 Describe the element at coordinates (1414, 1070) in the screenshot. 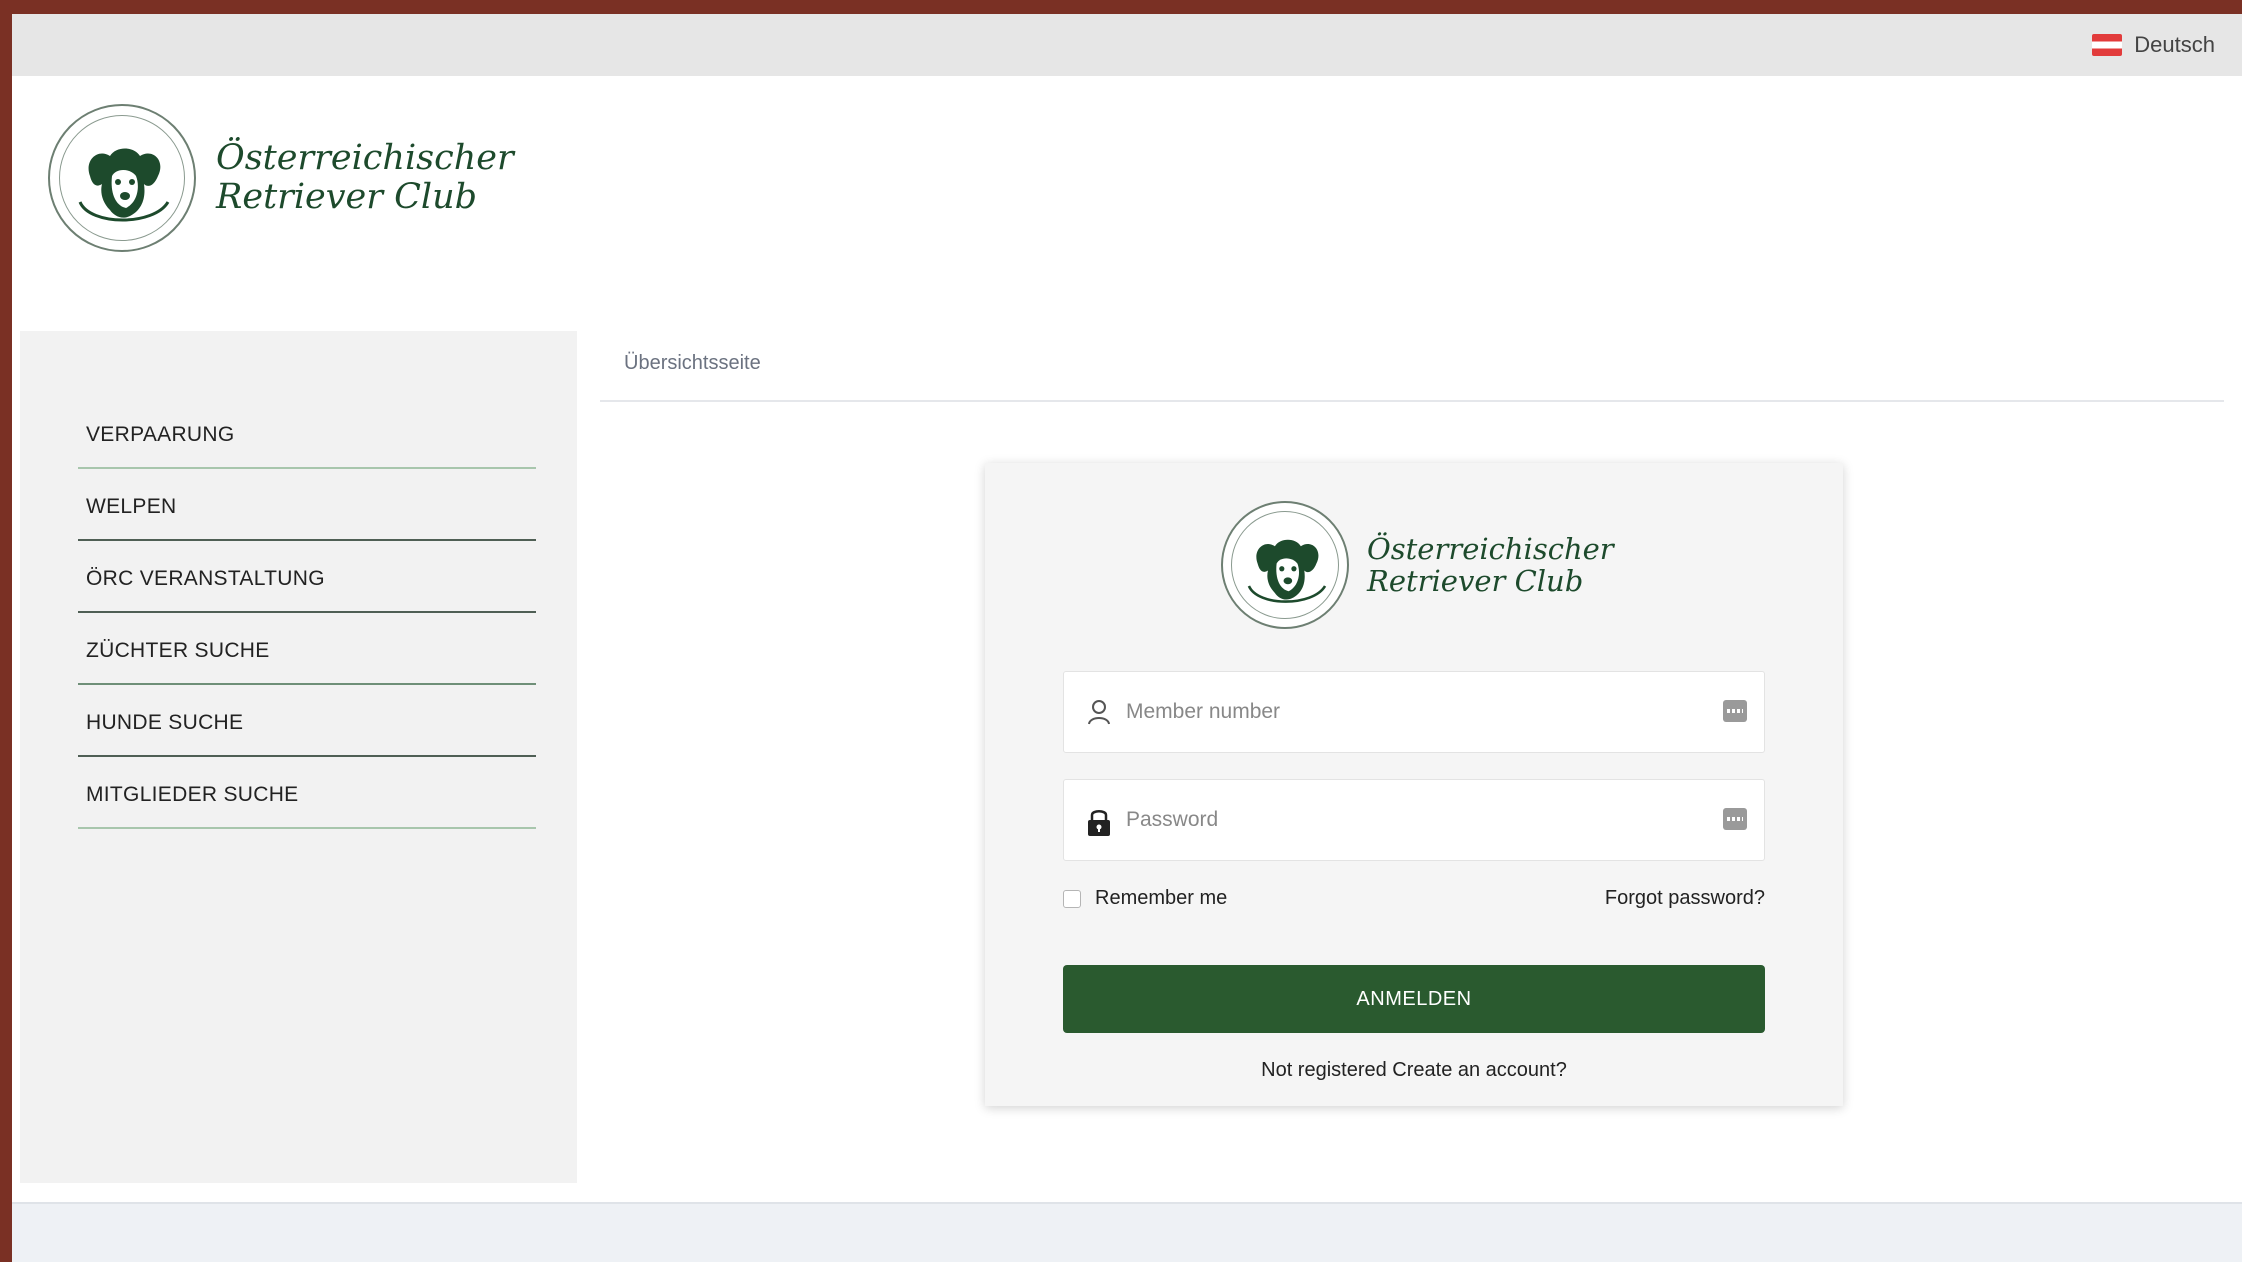

I see `register-link: Not registered Create an account?` at that location.